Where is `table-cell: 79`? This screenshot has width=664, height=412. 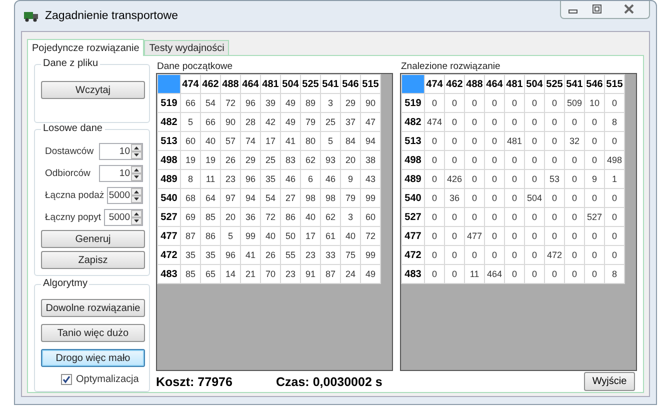 table-cell: 79 is located at coordinates (350, 198).